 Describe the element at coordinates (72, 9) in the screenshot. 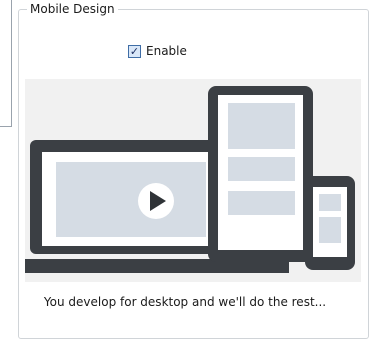

I see `group-title: Mobile Design` at that location.